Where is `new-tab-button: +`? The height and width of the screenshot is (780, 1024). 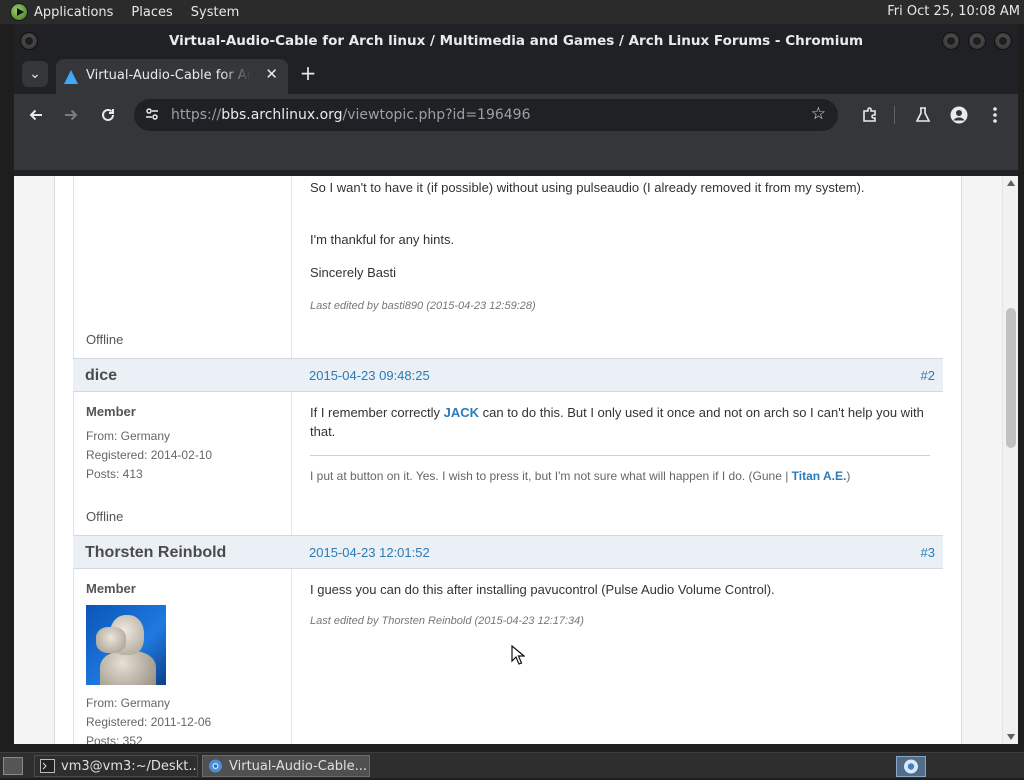 new-tab-button: + is located at coordinates (308, 73).